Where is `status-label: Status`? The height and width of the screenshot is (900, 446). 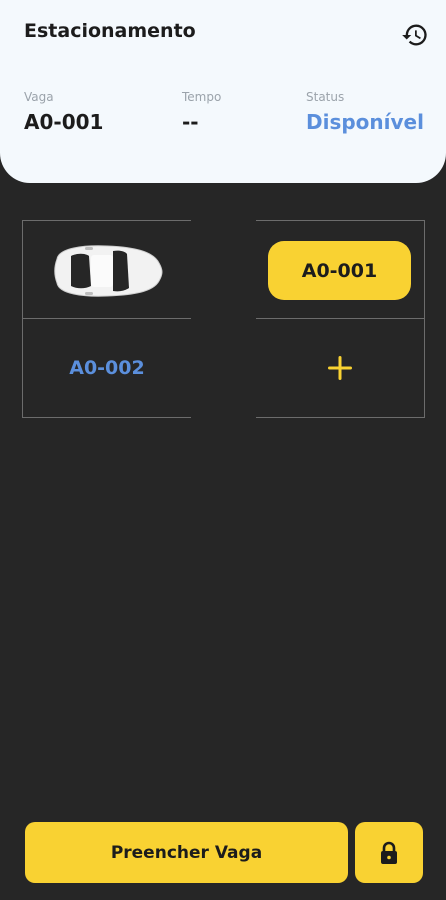
status-label: Status is located at coordinates (325, 97).